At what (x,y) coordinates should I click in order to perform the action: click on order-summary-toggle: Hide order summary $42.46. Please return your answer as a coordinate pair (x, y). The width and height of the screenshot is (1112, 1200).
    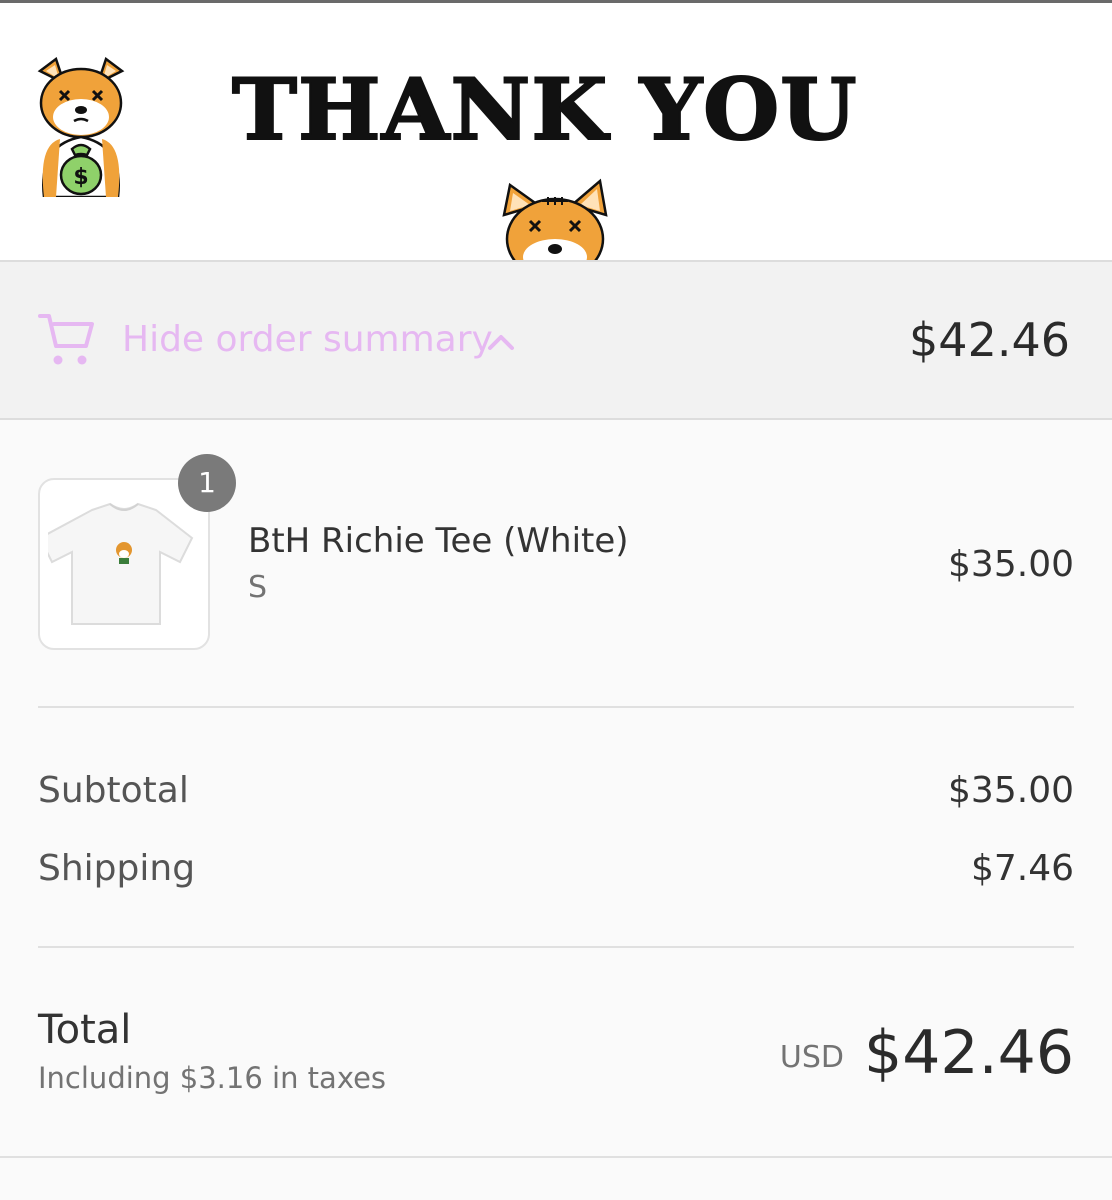
    Looking at the image, I should click on (556, 340).